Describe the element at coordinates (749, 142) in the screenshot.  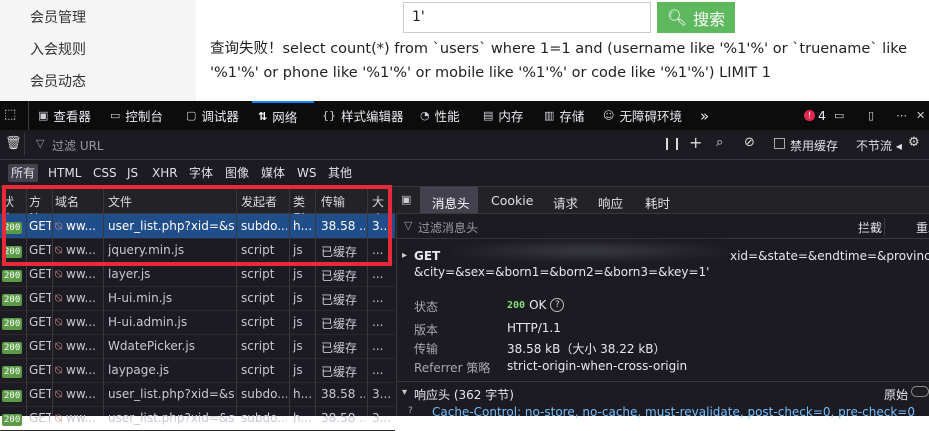
I see `block-icon: ⊘` at that location.